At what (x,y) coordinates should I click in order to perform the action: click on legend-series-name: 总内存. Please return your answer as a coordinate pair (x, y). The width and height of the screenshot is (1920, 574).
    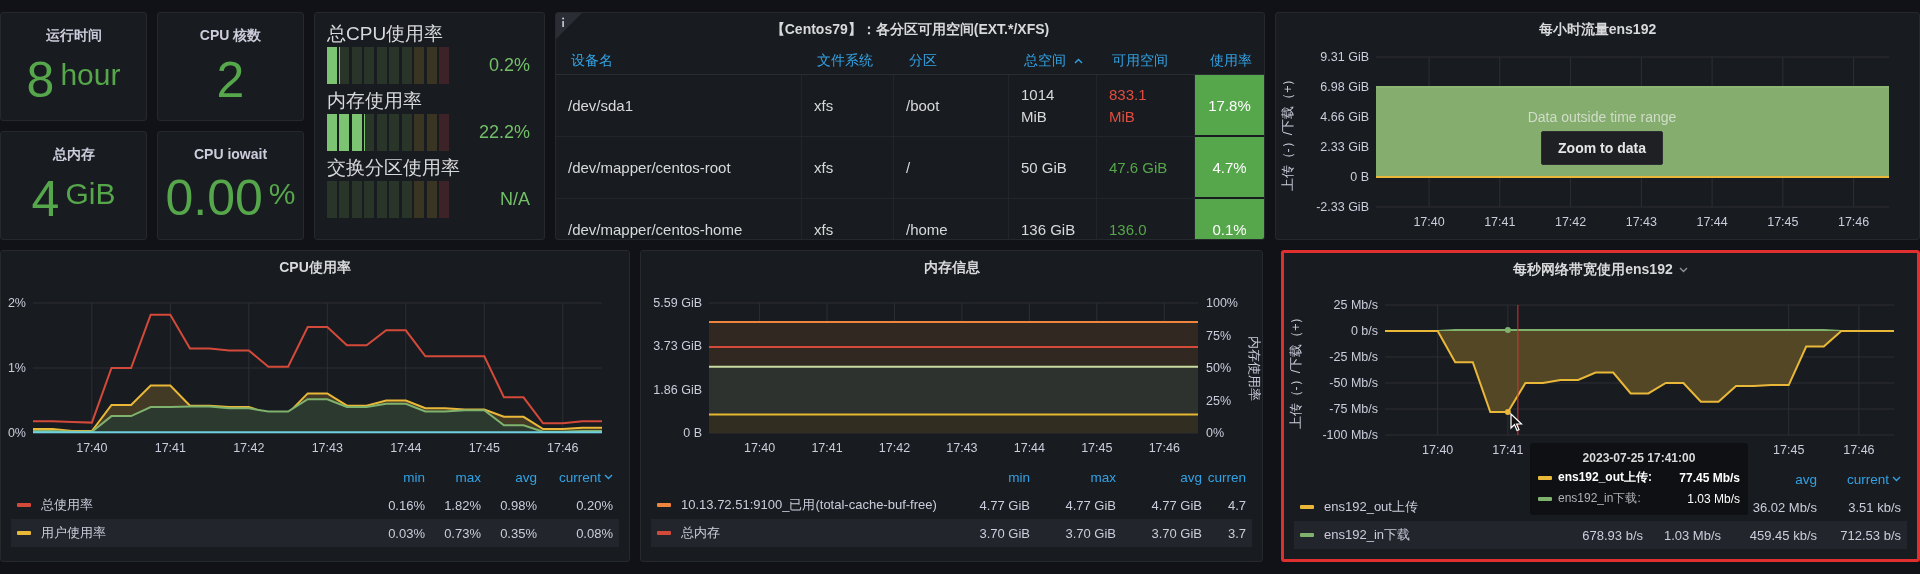
    Looking at the image, I should click on (700, 533).